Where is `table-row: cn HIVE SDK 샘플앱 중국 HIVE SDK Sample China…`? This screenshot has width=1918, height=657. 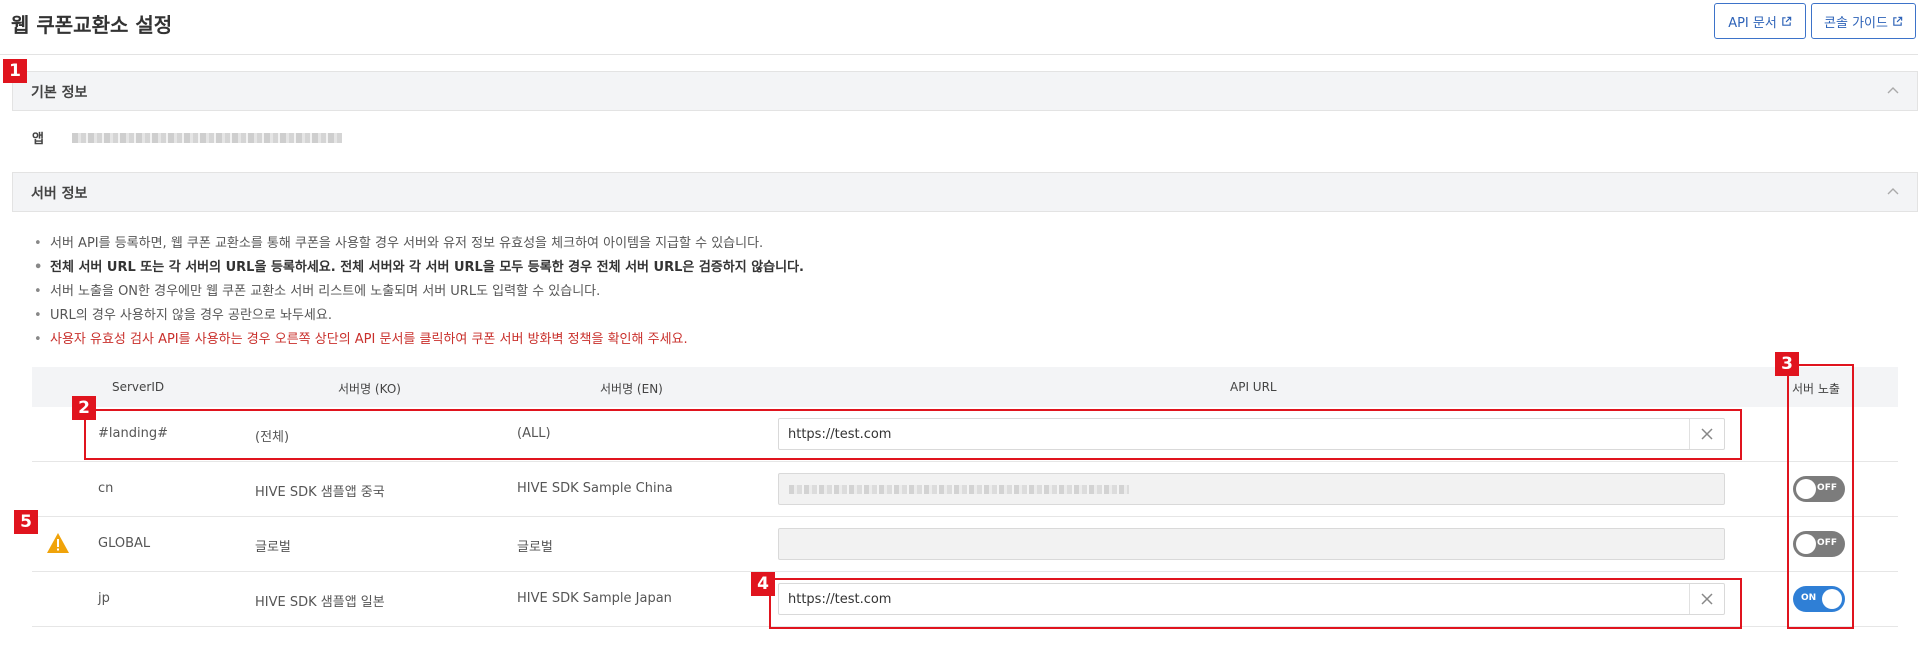
table-row: cn HIVE SDK 샘플앱 중국 HIVE SDK Sample China… is located at coordinates (965, 489).